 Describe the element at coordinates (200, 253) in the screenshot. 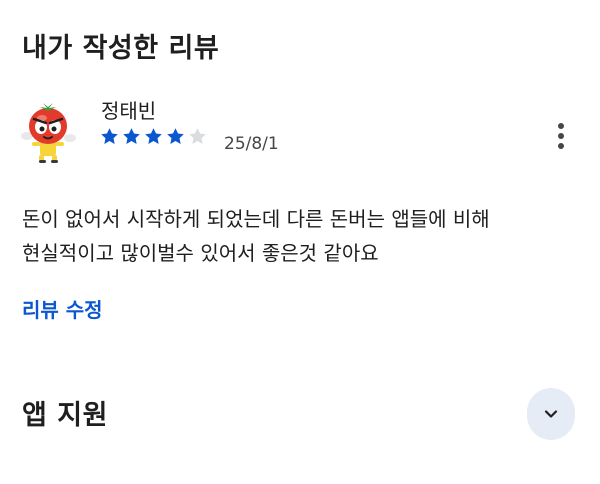

I see `review-text-line: 현실적이고 많이벌수 있어서 좋은것 같아요` at that location.